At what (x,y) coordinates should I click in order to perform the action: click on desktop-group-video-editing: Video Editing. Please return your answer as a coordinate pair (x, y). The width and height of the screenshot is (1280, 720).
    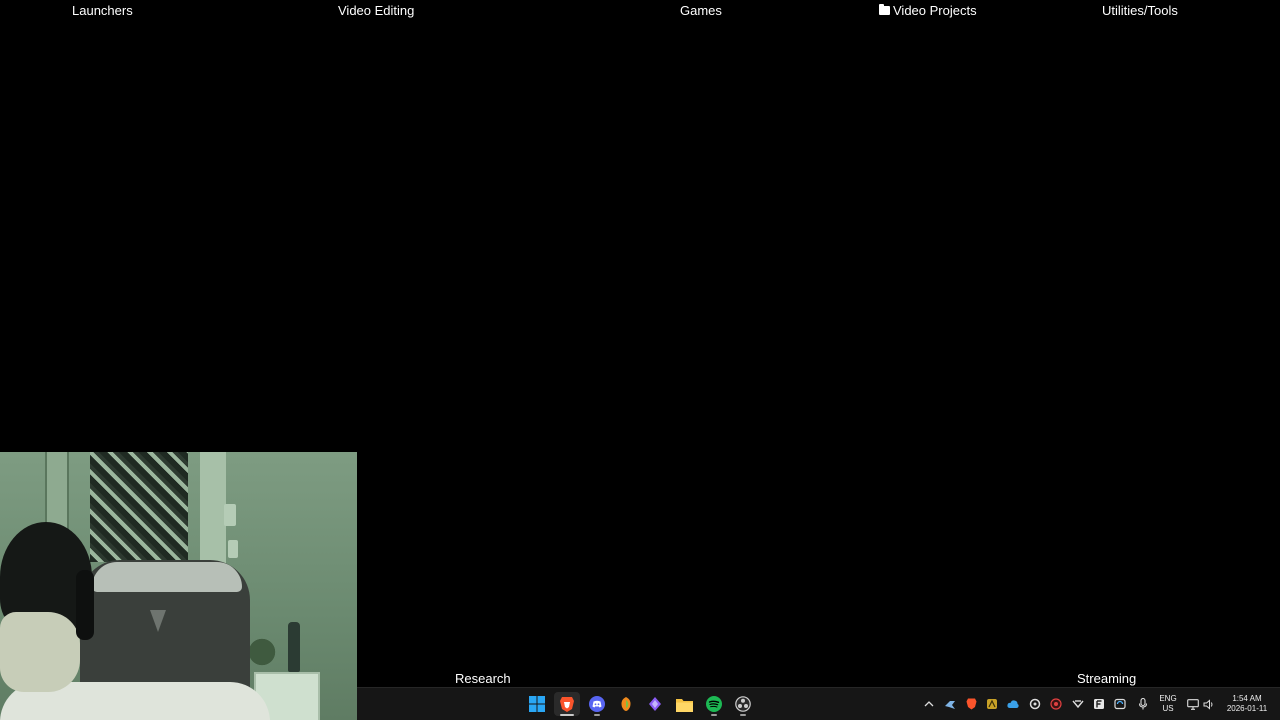
    Looking at the image, I should click on (376, 10).